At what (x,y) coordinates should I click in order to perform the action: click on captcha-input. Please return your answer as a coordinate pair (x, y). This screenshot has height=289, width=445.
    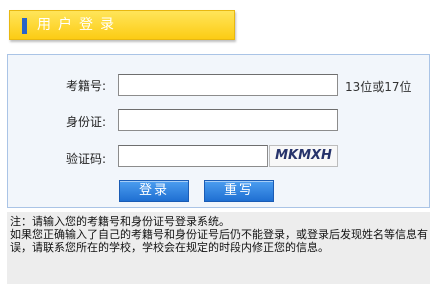
    Looking at the image, I should click on (193, 156).